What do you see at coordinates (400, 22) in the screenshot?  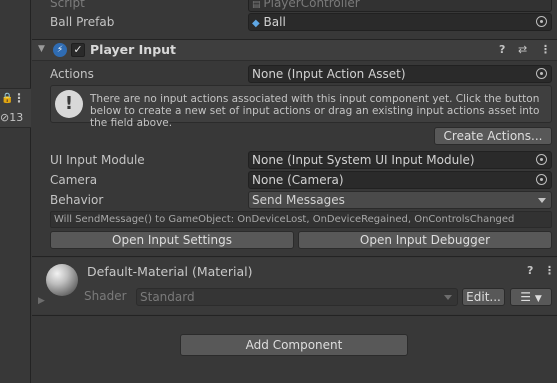 I see `ball-prefab-field: ◆ Ball` at bounding box center [400, 22].